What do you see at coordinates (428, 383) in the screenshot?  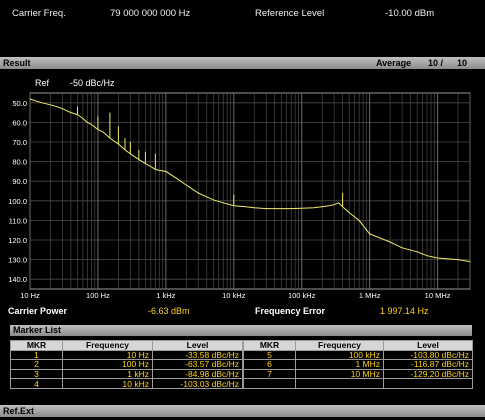 I see `marker-level` at bounding box center [428, 383].